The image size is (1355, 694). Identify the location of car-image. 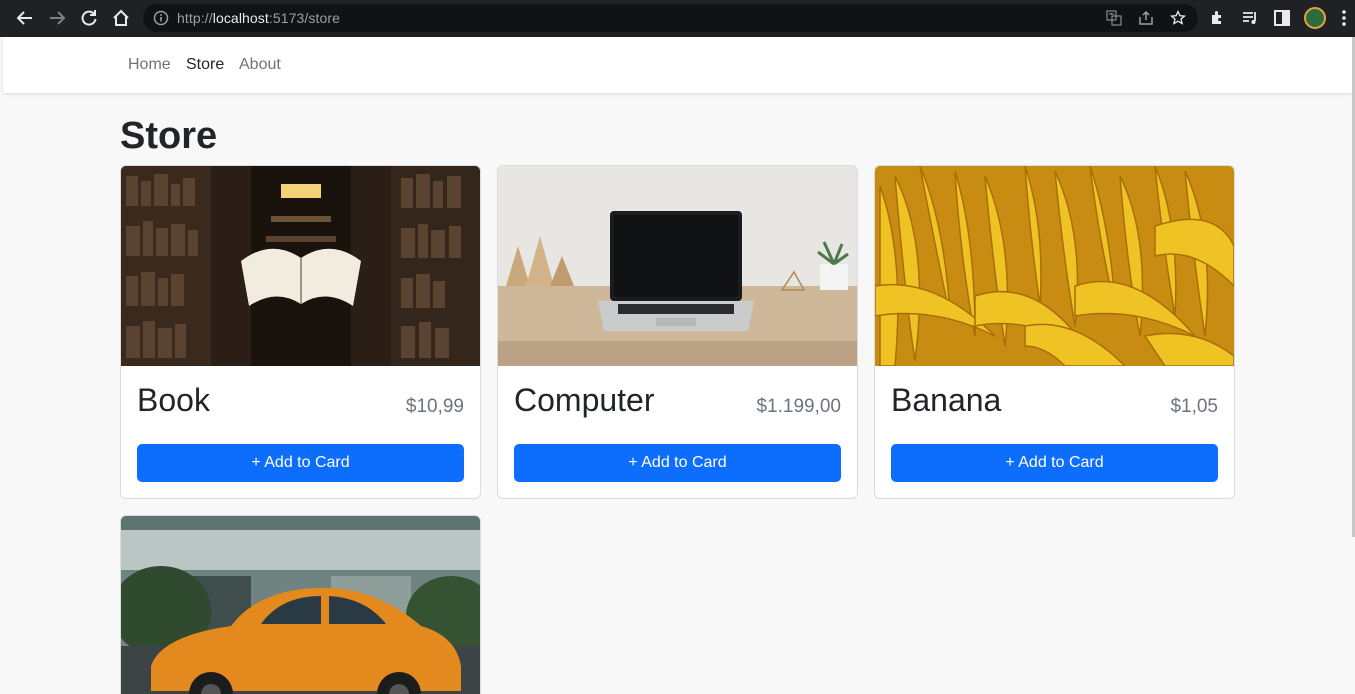
(300, 605).